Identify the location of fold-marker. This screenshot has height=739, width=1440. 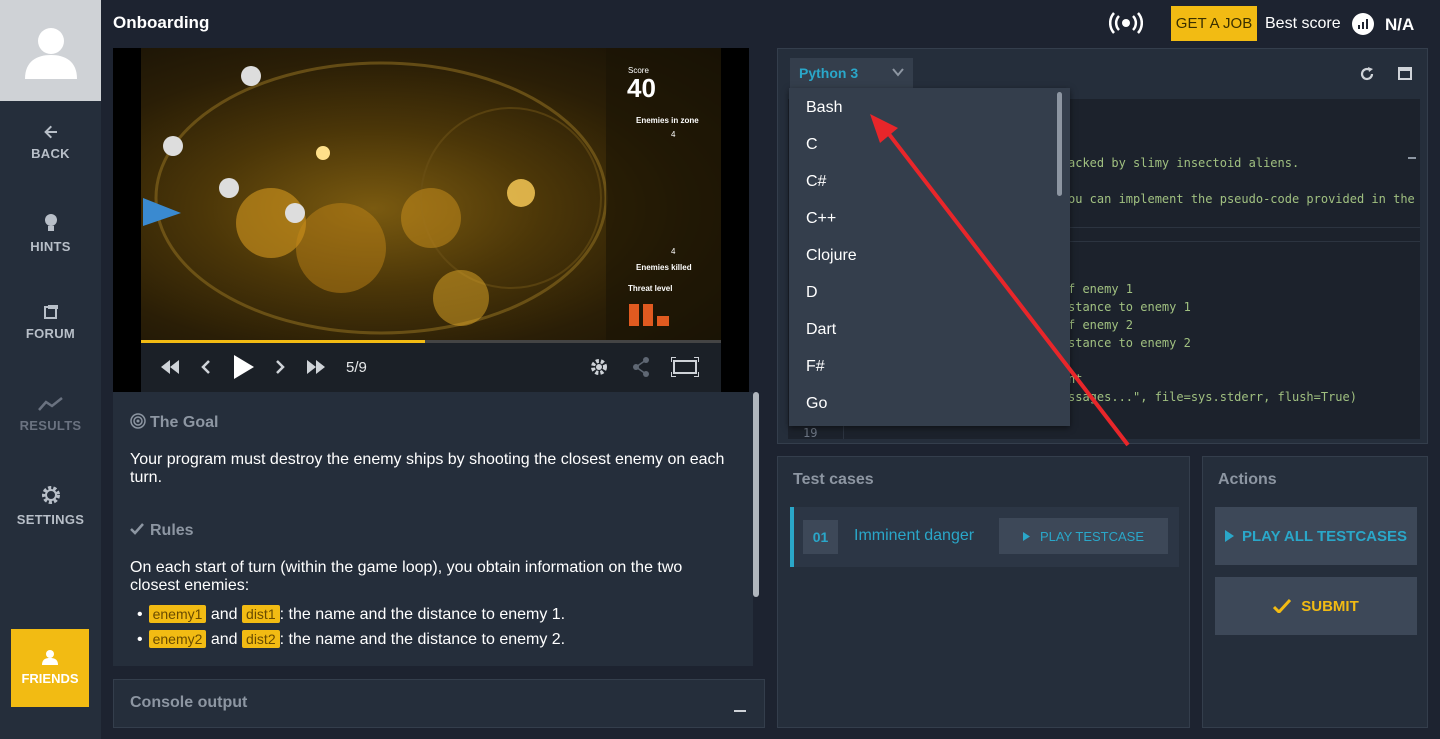
(1412, 158).